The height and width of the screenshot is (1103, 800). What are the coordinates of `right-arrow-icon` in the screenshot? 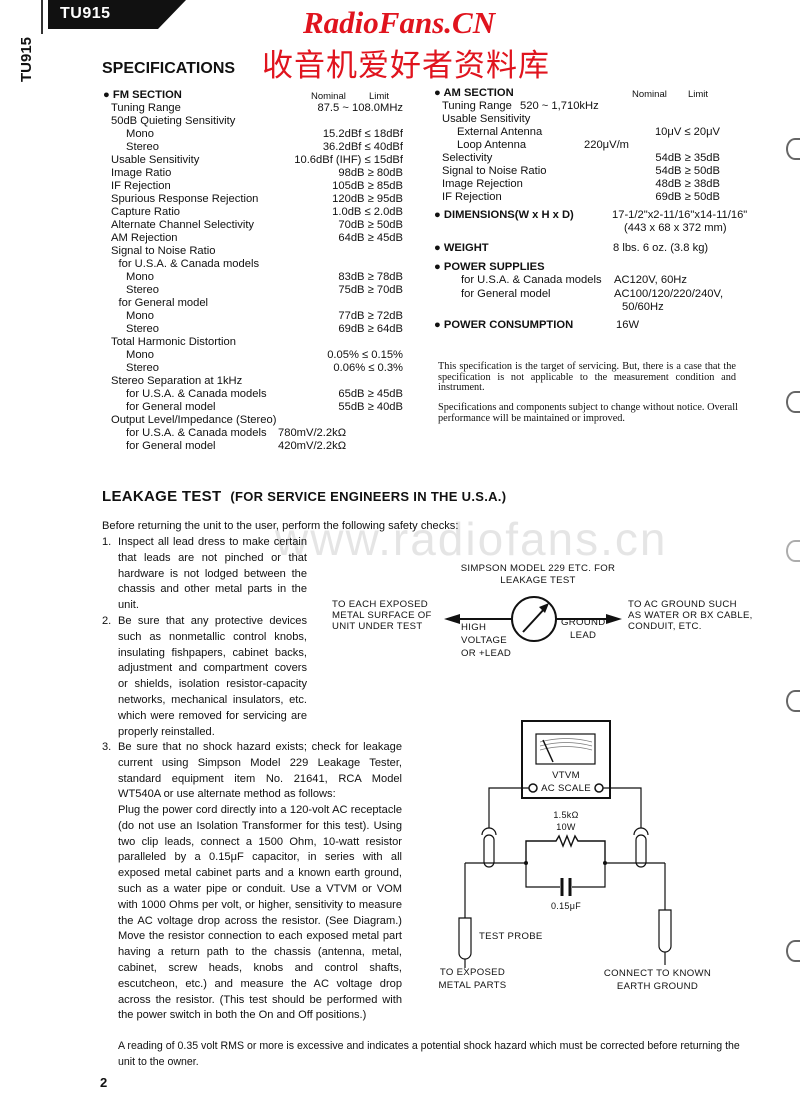 It's located at (614, 619).